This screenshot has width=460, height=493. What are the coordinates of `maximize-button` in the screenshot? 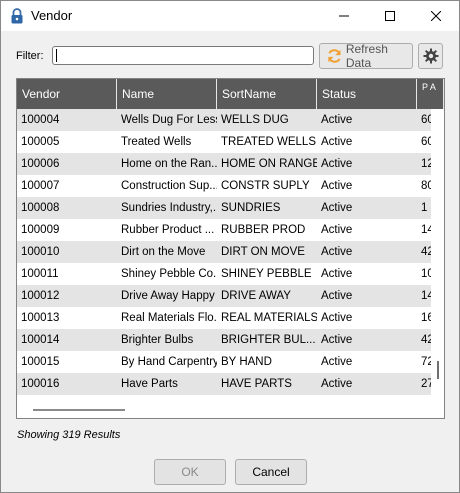 It's located at (390, 16).